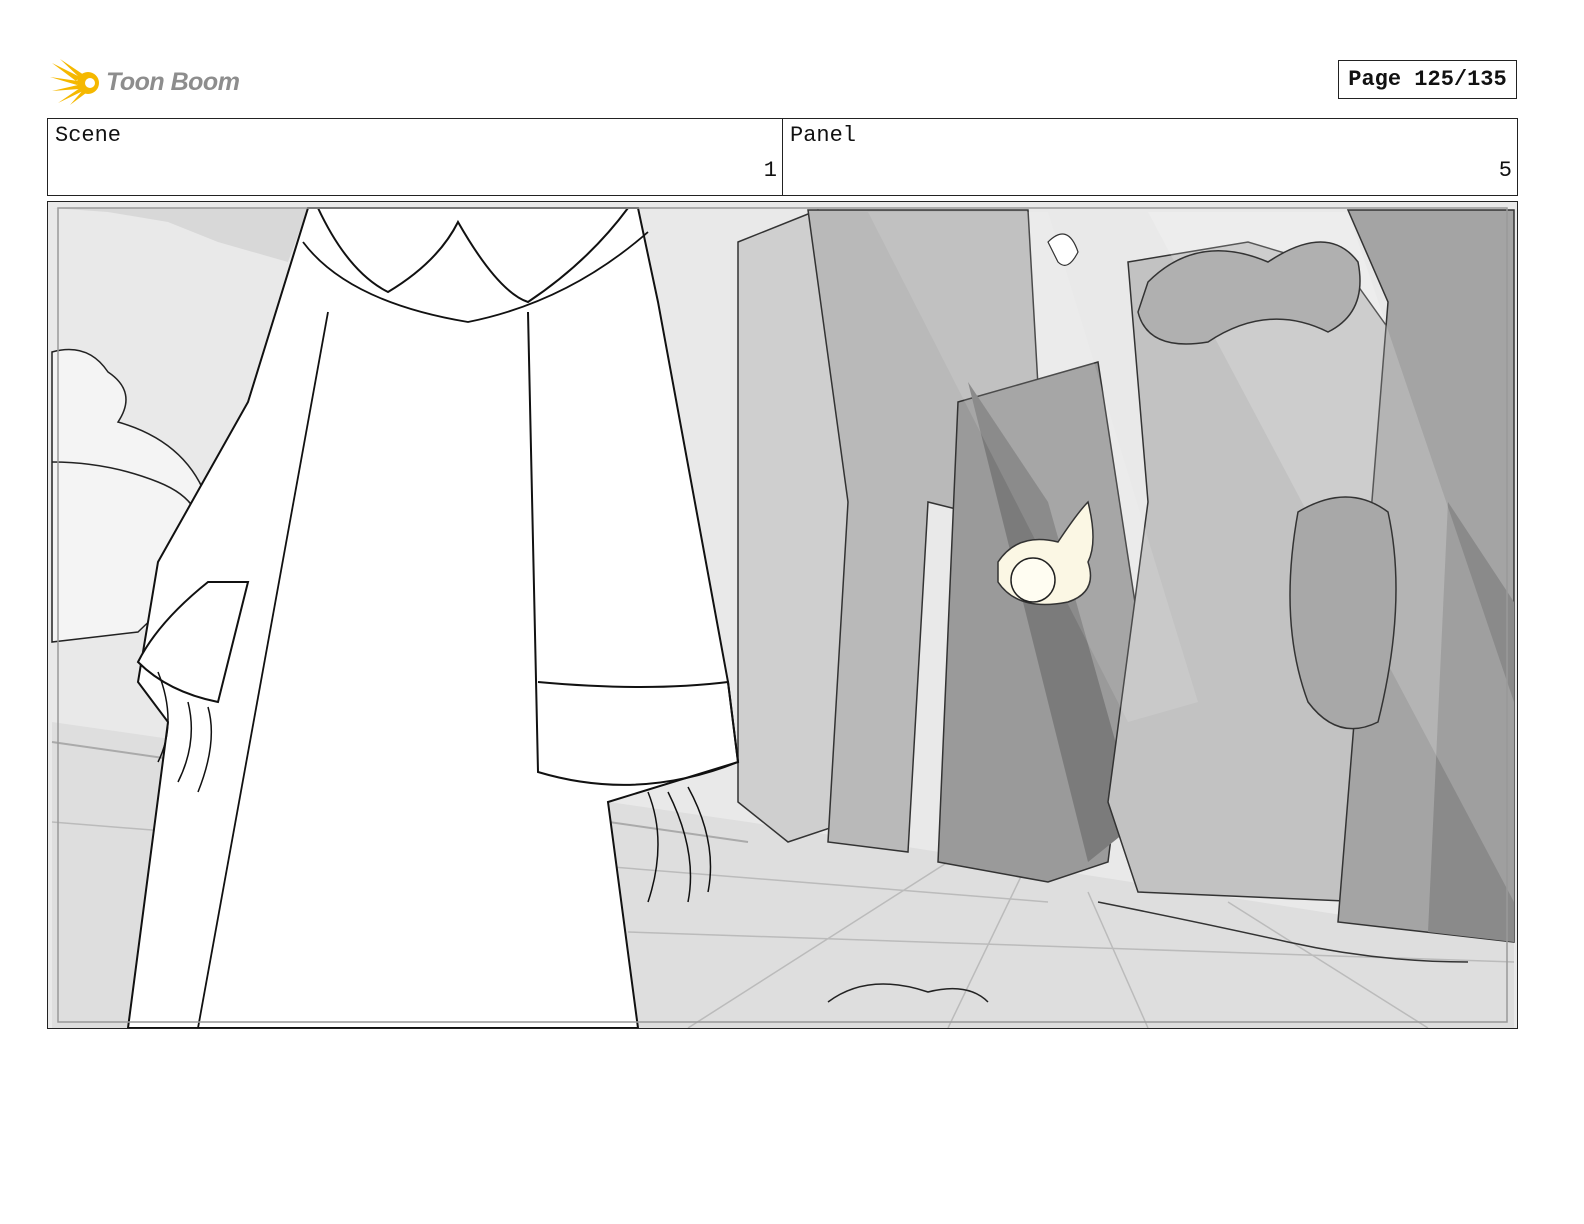 This screenshot has width=1584, height=1224. What do you see at coordinates (770, 170) in the screenshot?
I see `scene-value: 1` at bounding box center [770, 170].